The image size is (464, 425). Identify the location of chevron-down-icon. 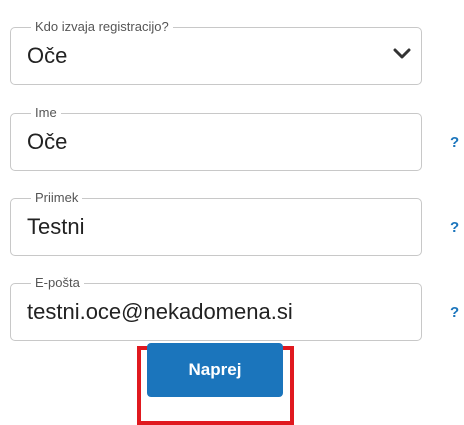
(402, 54).